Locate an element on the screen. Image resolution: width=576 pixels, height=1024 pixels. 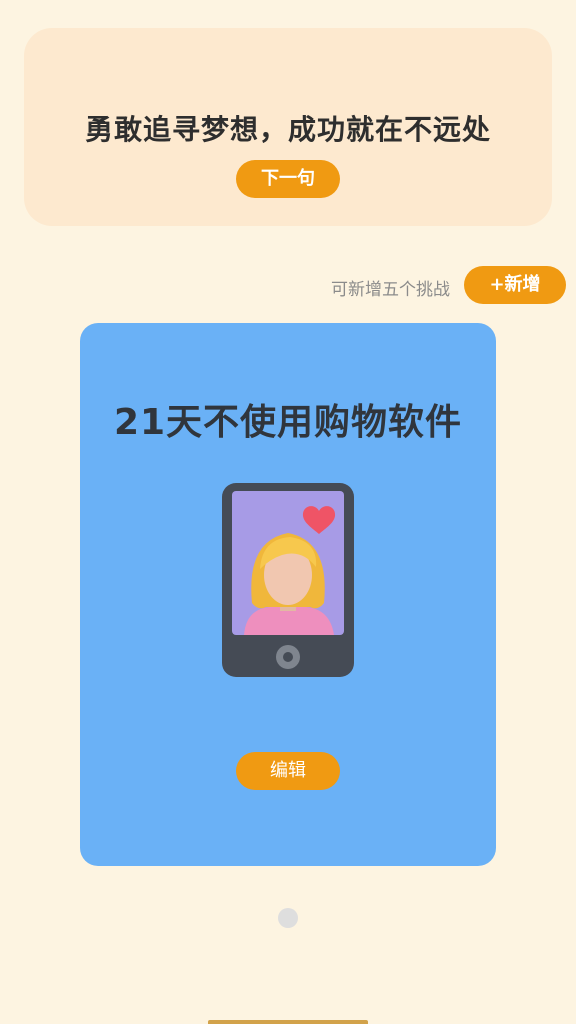
next-quote-button: 下一句 is located at coordinates (288, 179).